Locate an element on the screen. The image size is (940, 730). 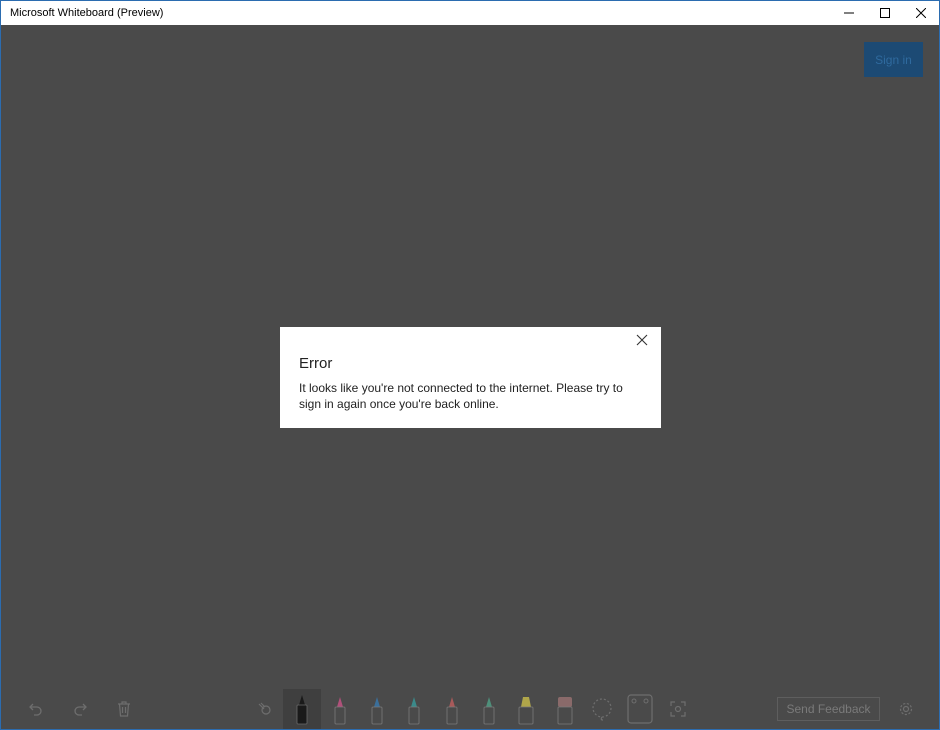
touch-draw-button is located at coordinates (265, 709).